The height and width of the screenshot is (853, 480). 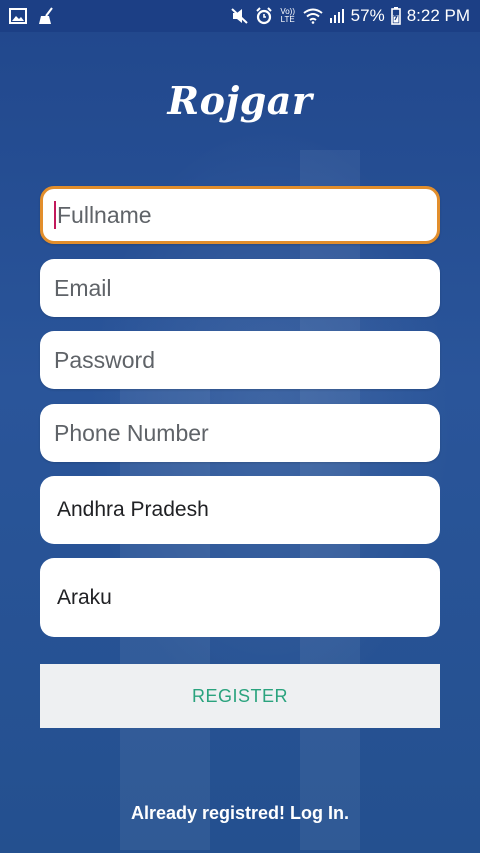 What do you see at coordinates (337, 16) in the screenshot?
I see `signal-icon` at bounding box center [337, 16].